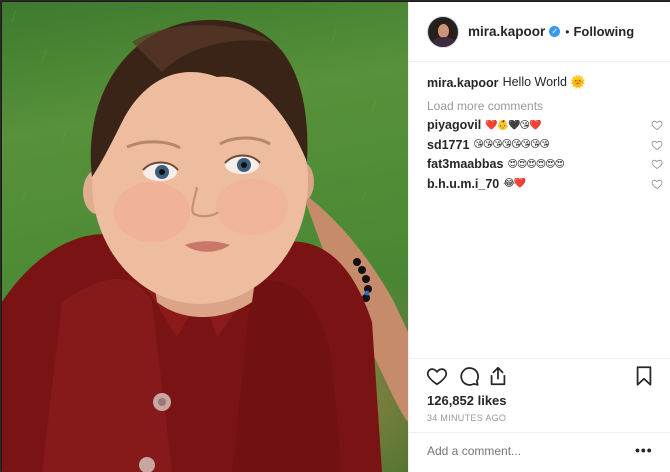 Image resolution: width=670 pixels, height=472 pixels. I want to click on comment-row: piyagovil ❤️👶🖤😘❤️, so click(545, 126).